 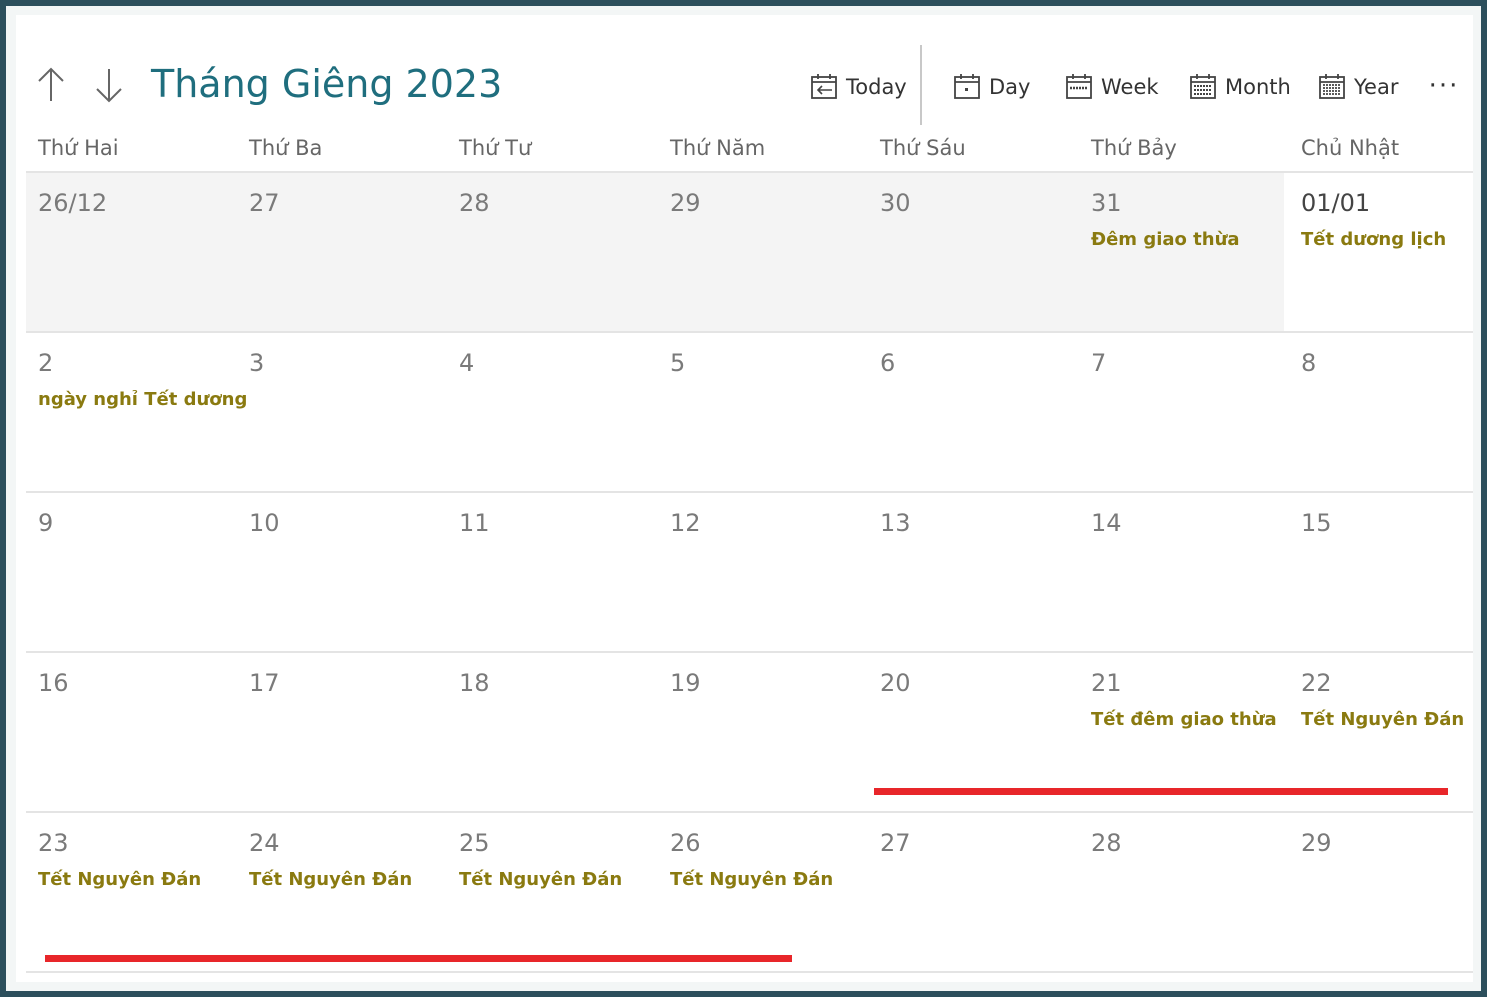 I want to click on day-number: 3, so click(x=257, y=363).